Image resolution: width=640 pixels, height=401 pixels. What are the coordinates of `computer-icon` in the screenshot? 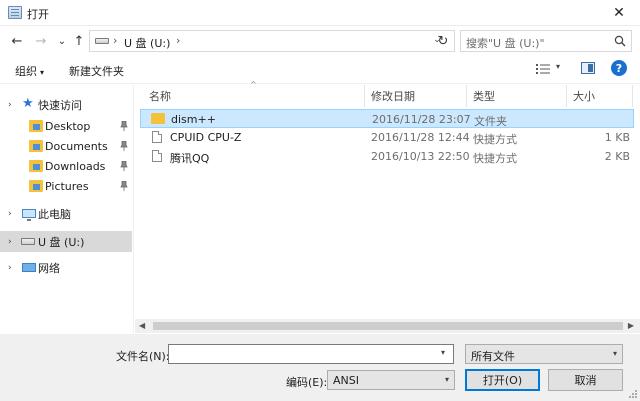 It's located at (29, 215).